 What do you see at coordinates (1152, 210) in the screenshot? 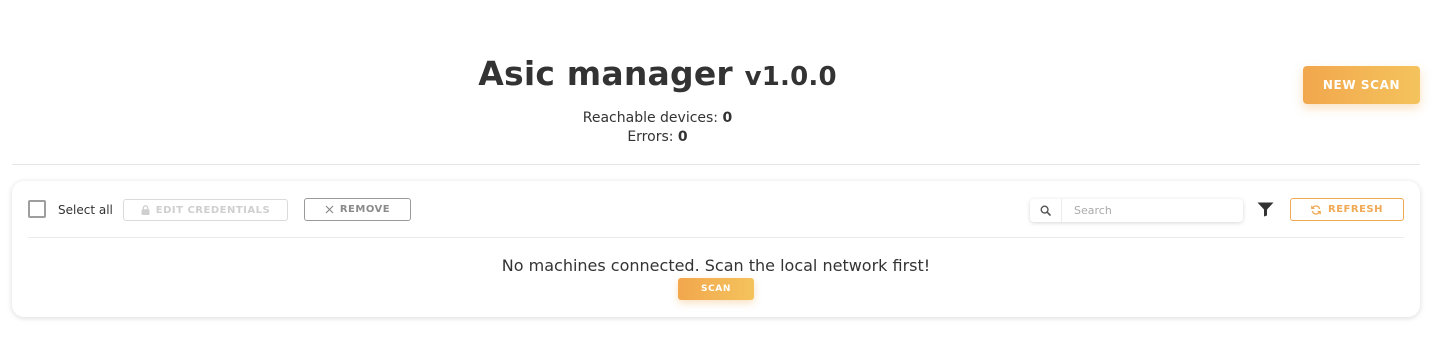
I see `search-input` at bounding box center [1152, 210].